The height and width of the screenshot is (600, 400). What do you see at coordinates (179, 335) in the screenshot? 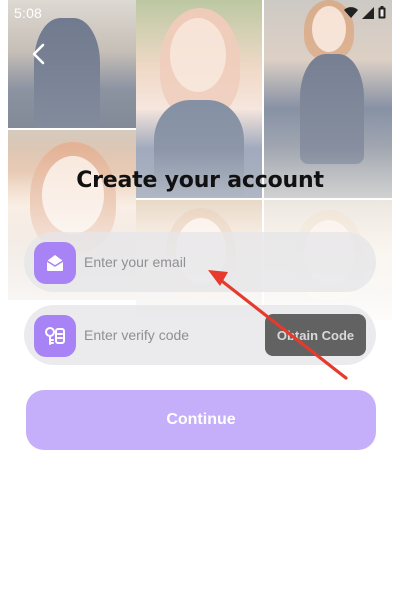
I see `verify-code-input` at bounding box center [179, 335].